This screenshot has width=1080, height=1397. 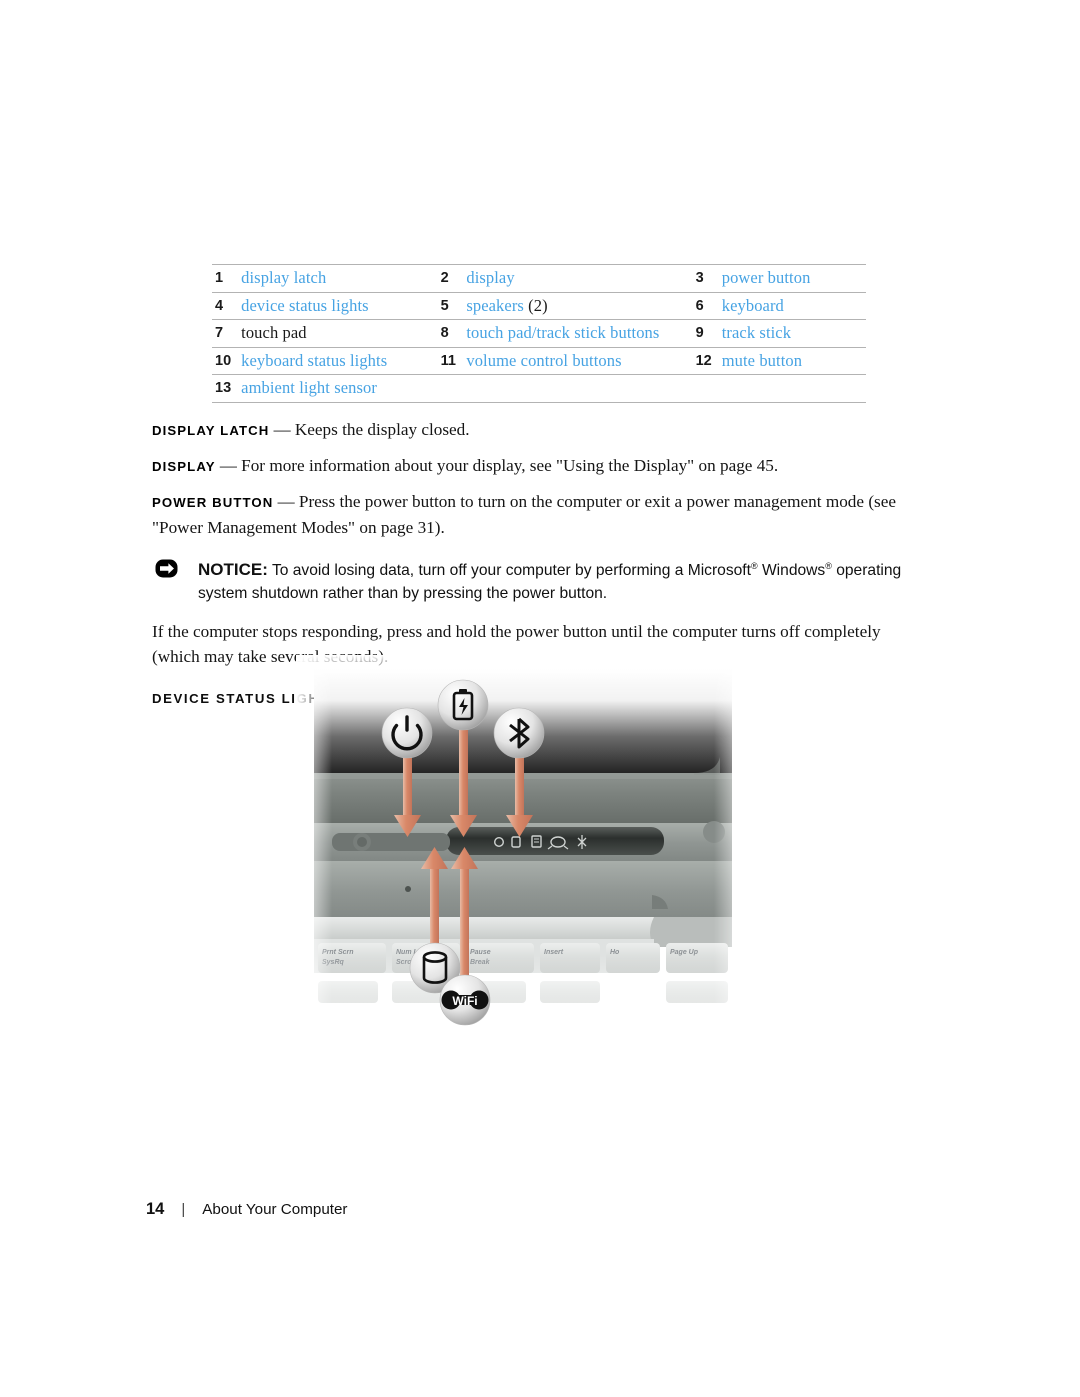 What do you see at coordinates (222, 305) in the screenshot?
I see `callout-number: 4` at bounding box center [222, 305].